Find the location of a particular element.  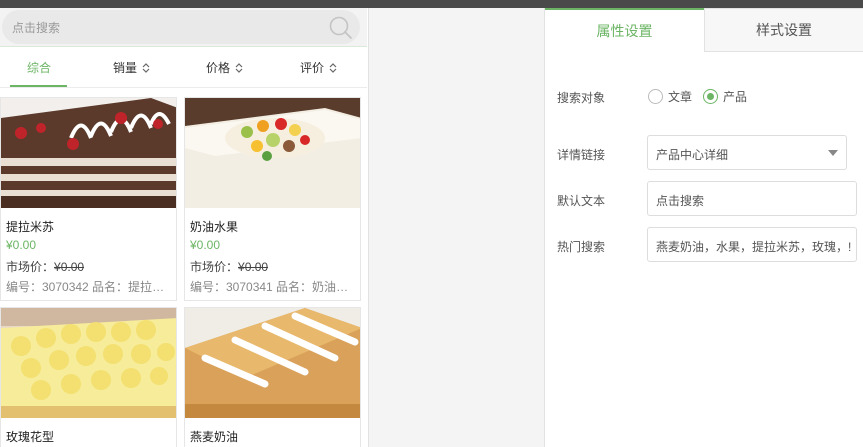

hot-search-input: 燕麦奶油，水果，提拉米苏，玫瑰，! is located at coordinates (752, 244).